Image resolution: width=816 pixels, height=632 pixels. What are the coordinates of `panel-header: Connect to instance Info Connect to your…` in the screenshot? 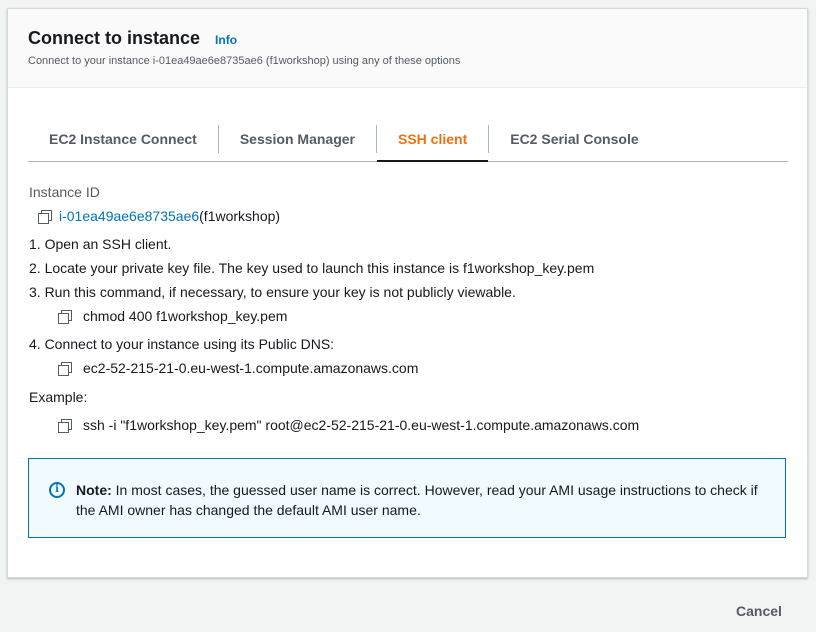 It's located at (407, 48).